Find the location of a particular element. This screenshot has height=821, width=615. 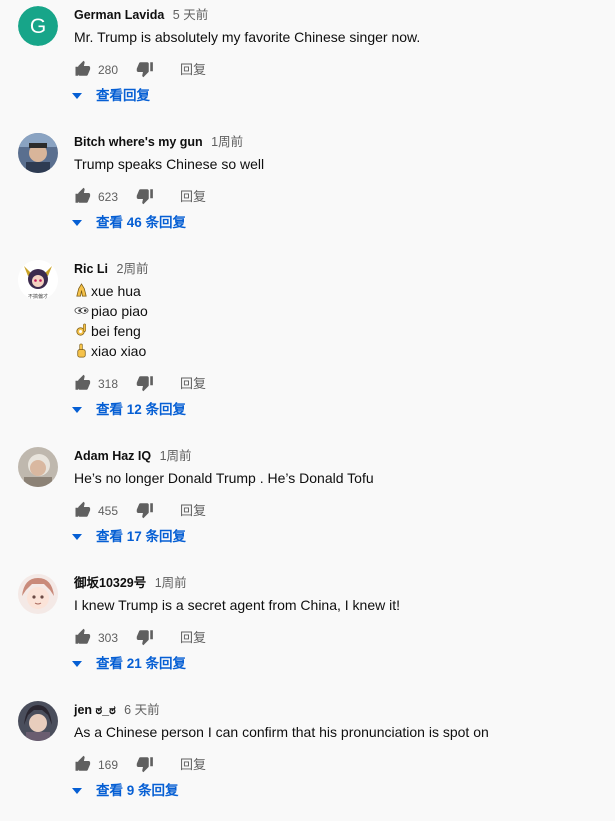

comment-line: xiao xiao is located at coordinates (111, 351).